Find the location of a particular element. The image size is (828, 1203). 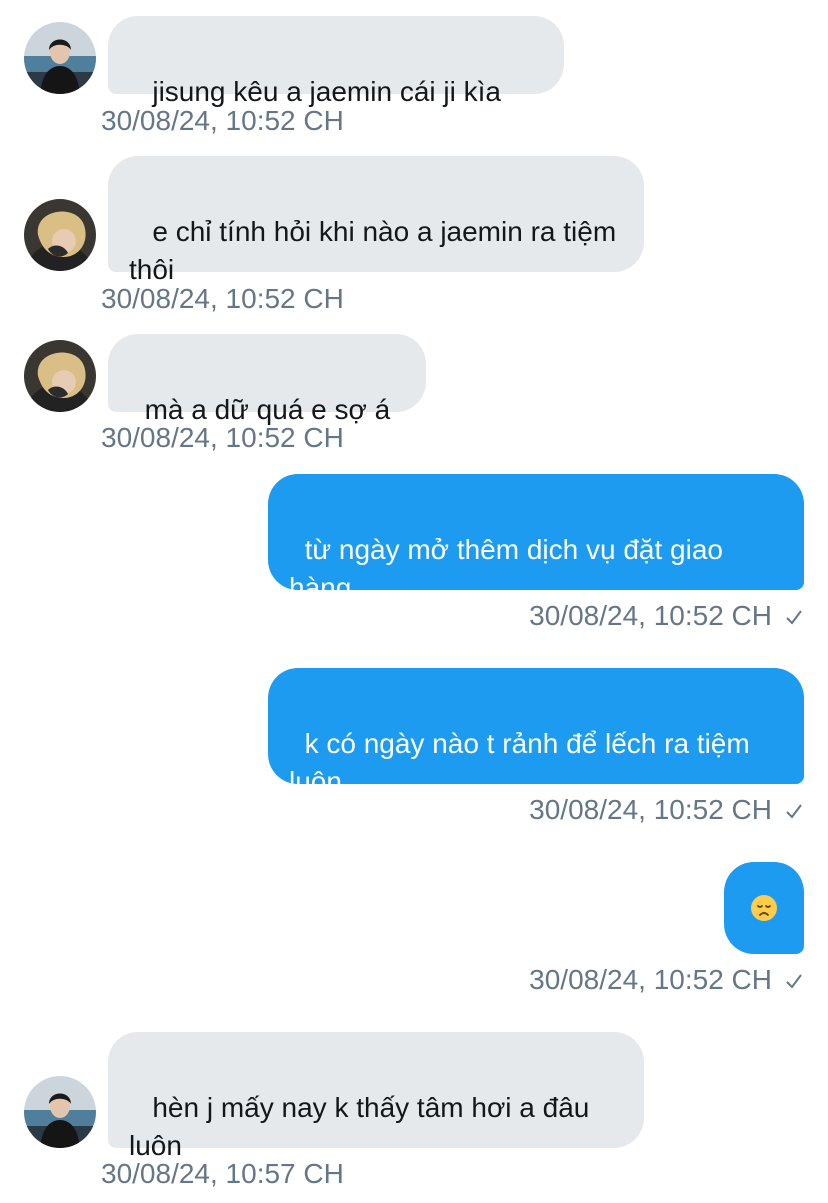

message-bubble-outgoing: 😞 is located at coordinates (764, 908).